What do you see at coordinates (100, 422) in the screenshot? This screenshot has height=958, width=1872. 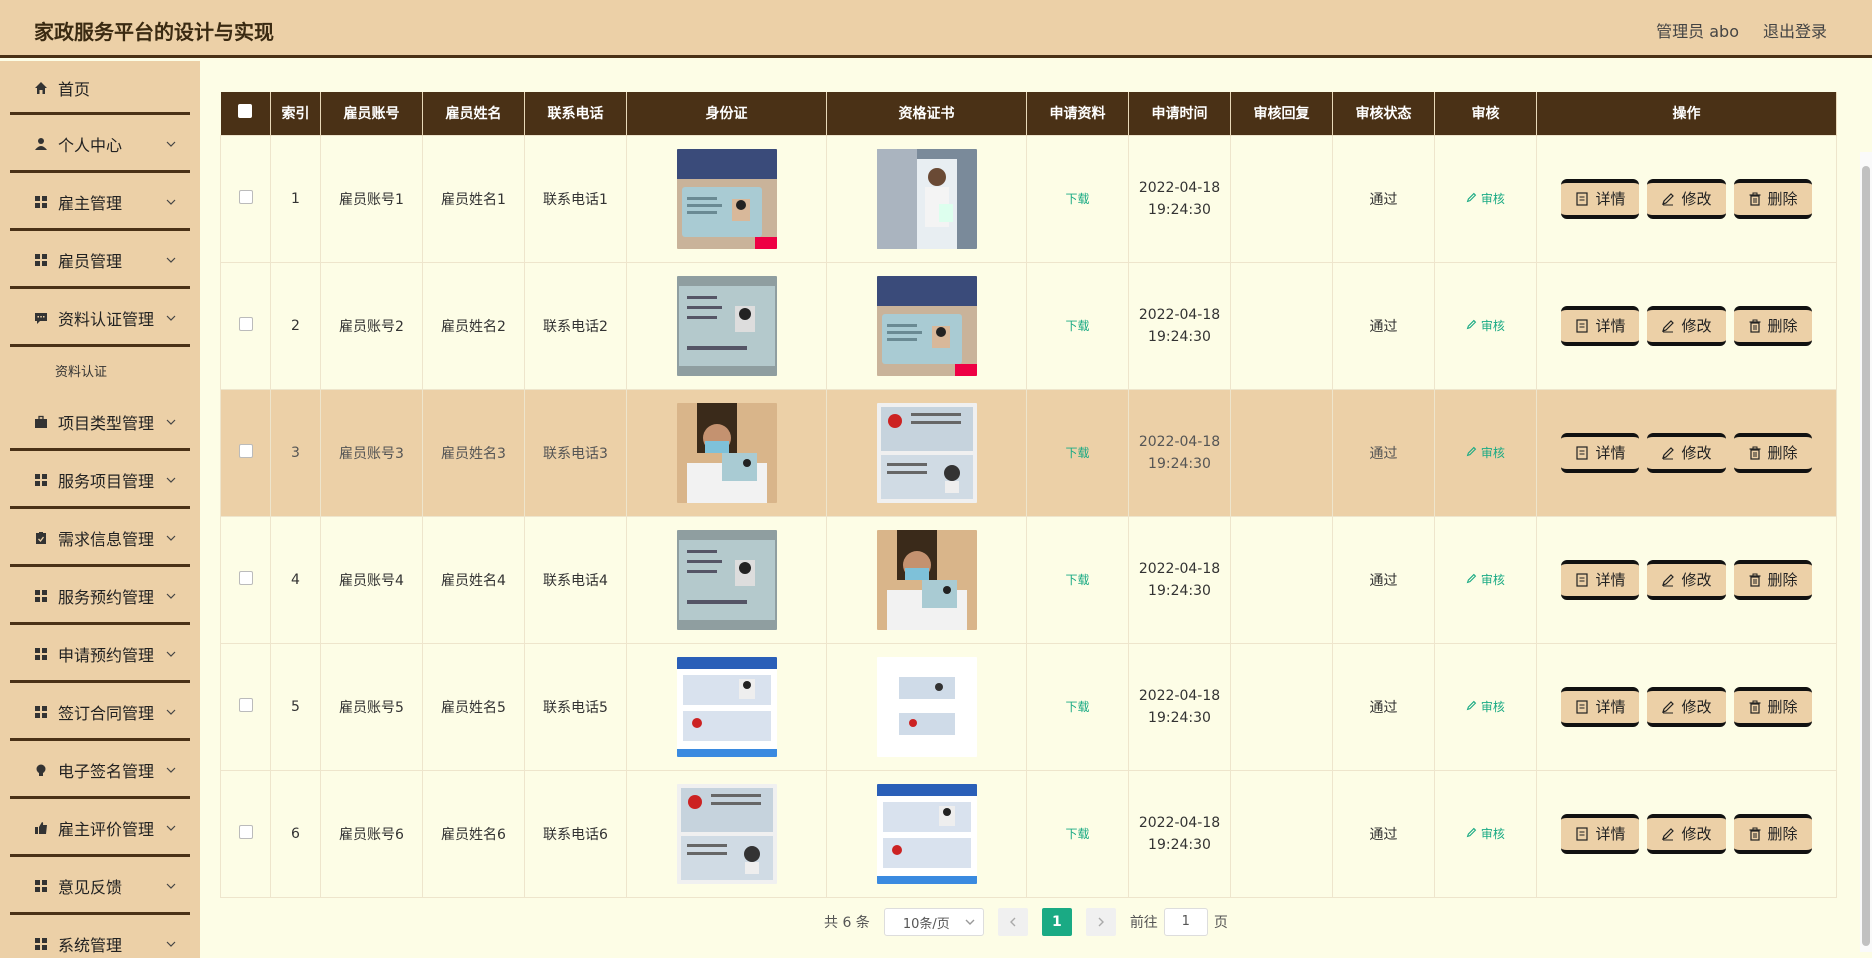 I see `sidebar-item-6: 项目类型管理` at bounding box center [100, 422].